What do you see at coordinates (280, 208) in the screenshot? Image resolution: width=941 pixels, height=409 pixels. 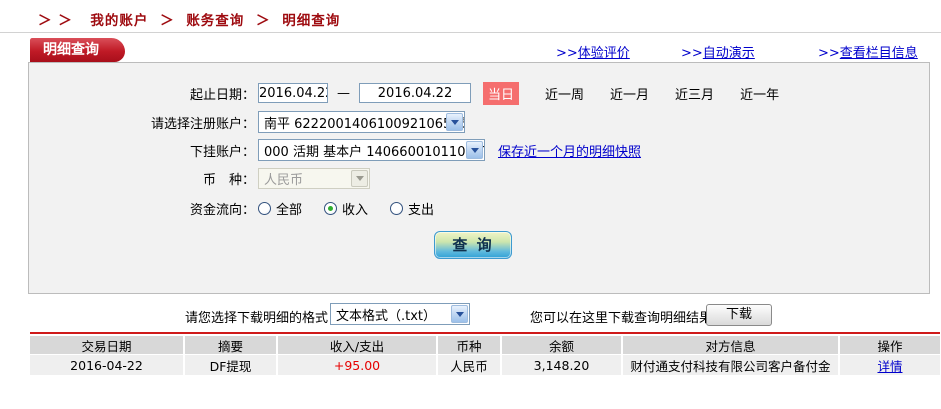 I see `flow-option-all: 全部` at bounding box center [280, 208].